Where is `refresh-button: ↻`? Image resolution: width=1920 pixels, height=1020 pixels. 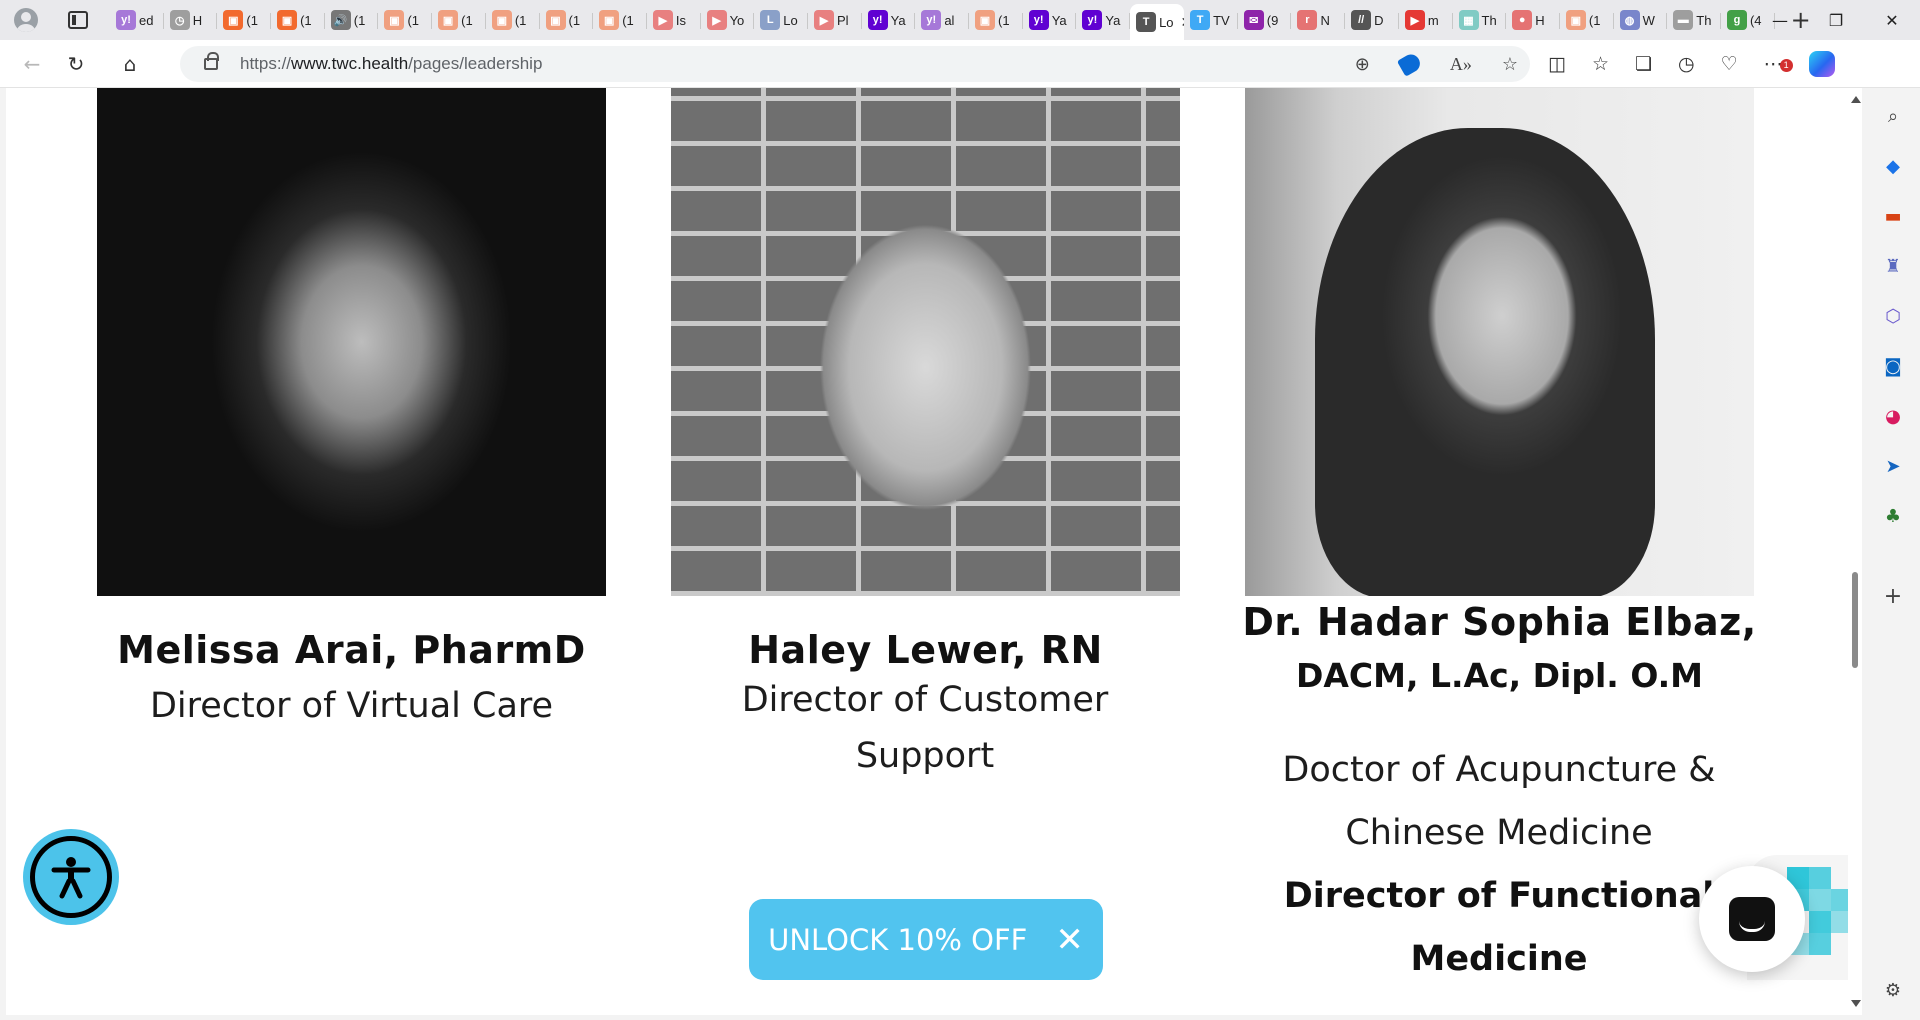 refresh-button: ↻ is located at coordinates (76, 64).